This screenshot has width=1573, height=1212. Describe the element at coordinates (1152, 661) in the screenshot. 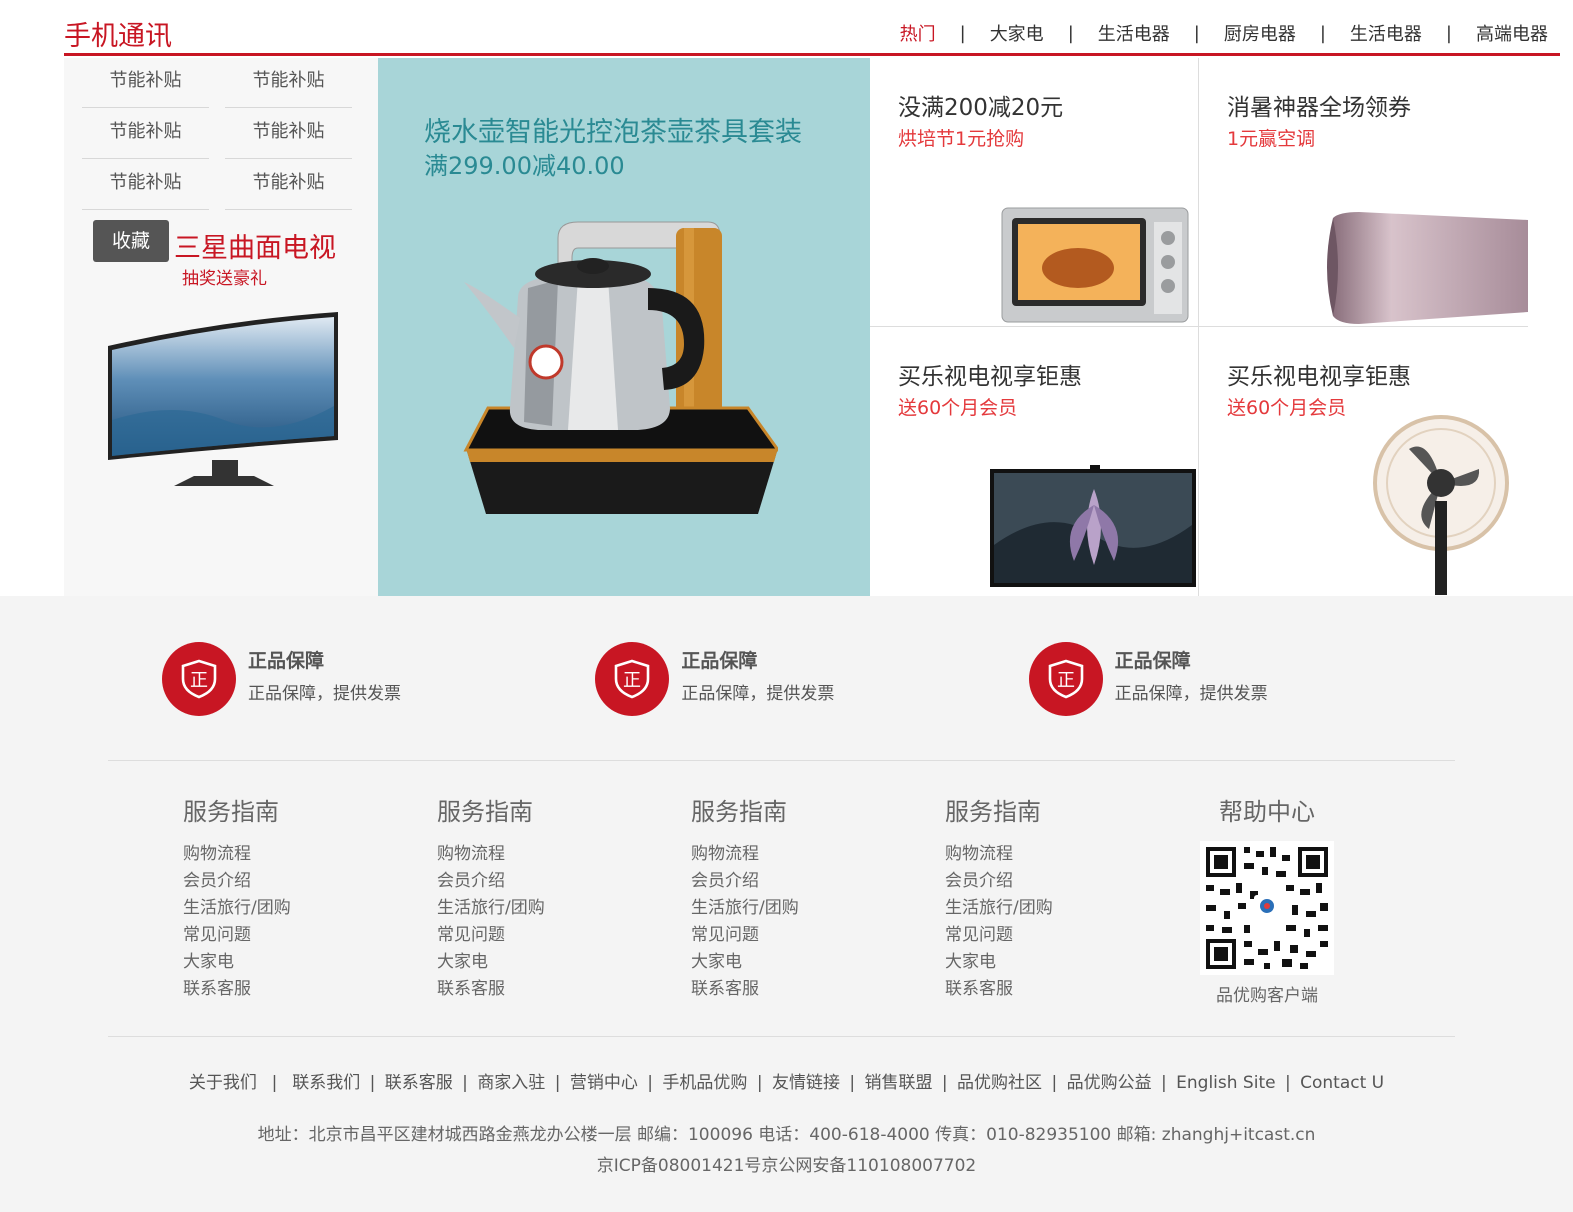

I see `guarantee-title: 正品保障` at that location.